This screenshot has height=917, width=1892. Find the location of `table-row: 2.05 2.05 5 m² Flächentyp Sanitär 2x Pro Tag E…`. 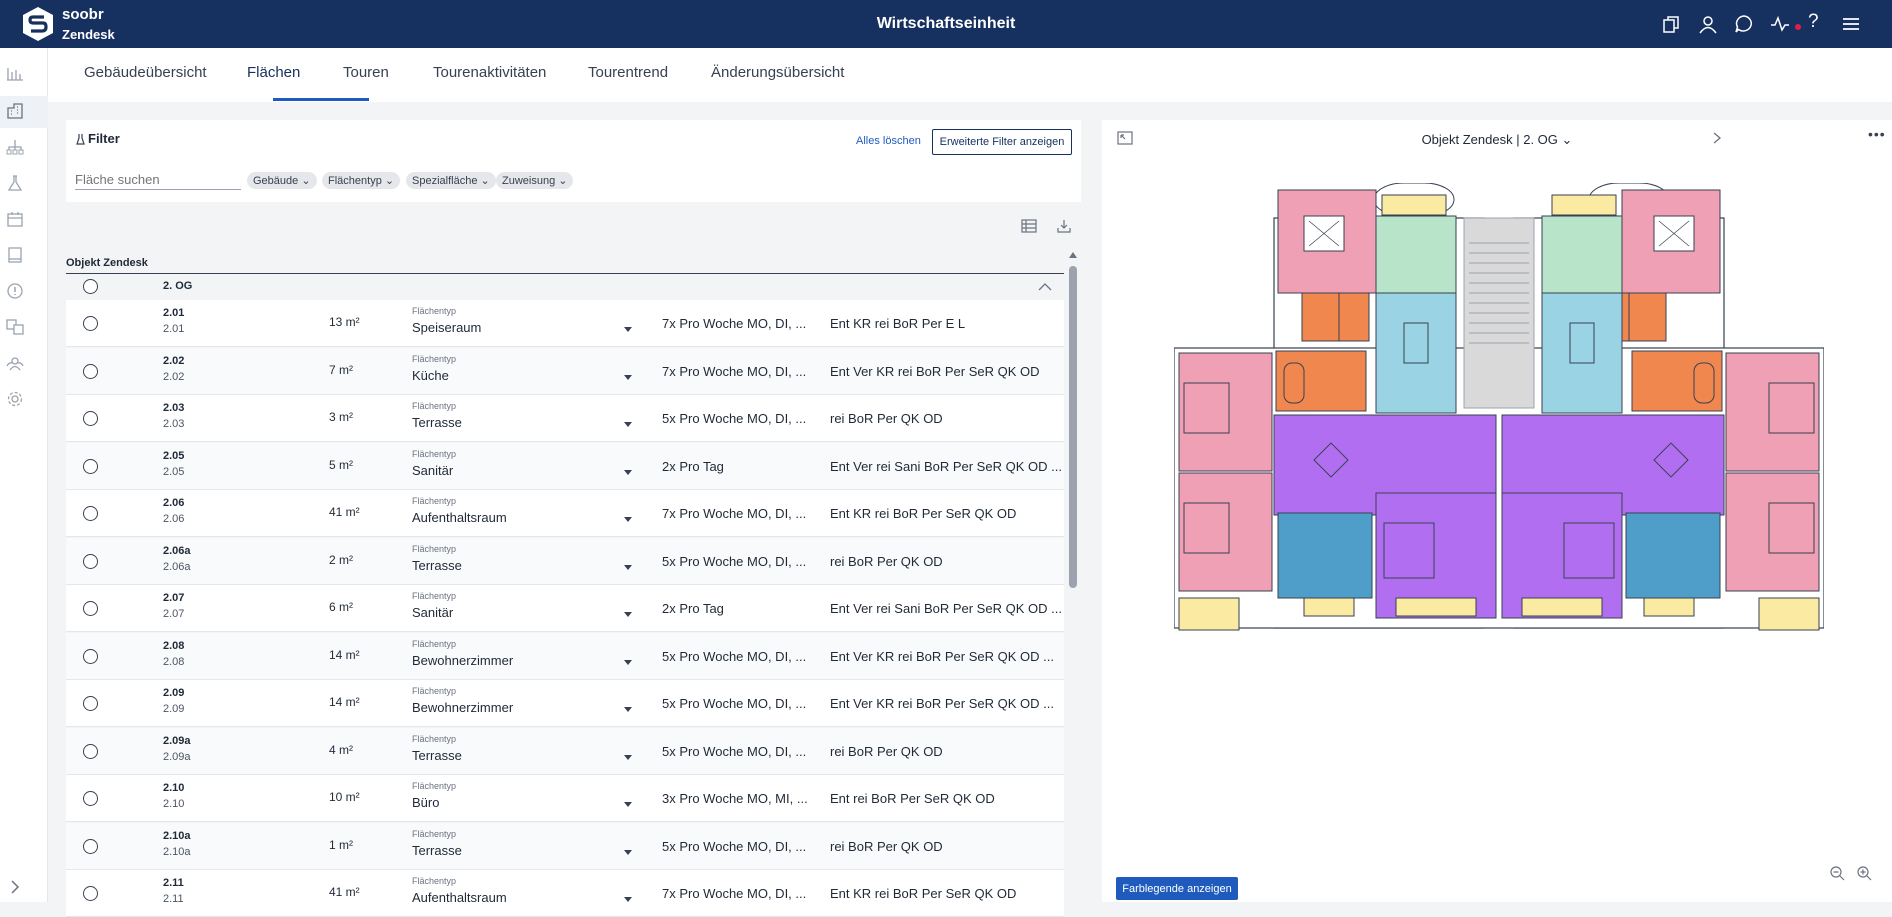

table-row: 2.05 2.05 5 m² Flächentyp Sanitär 2x Pro Tag E… is located at coordinates (565, 466).